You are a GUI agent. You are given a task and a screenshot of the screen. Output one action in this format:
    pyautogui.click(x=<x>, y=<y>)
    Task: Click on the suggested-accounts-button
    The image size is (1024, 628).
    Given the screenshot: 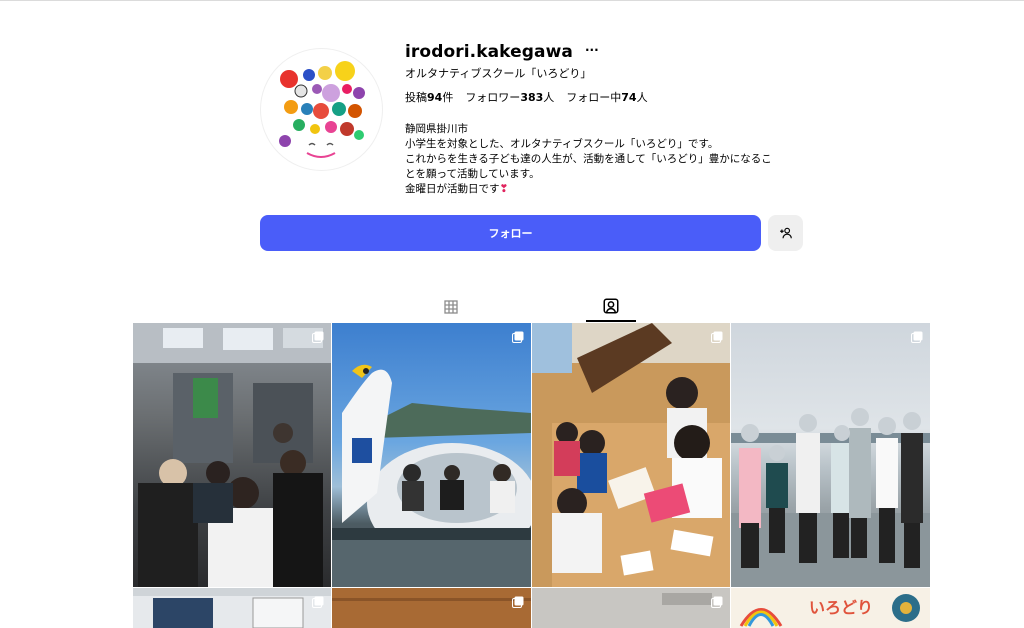 What is the action you would take?
    pyautogui.click(x=785, y=233)
    